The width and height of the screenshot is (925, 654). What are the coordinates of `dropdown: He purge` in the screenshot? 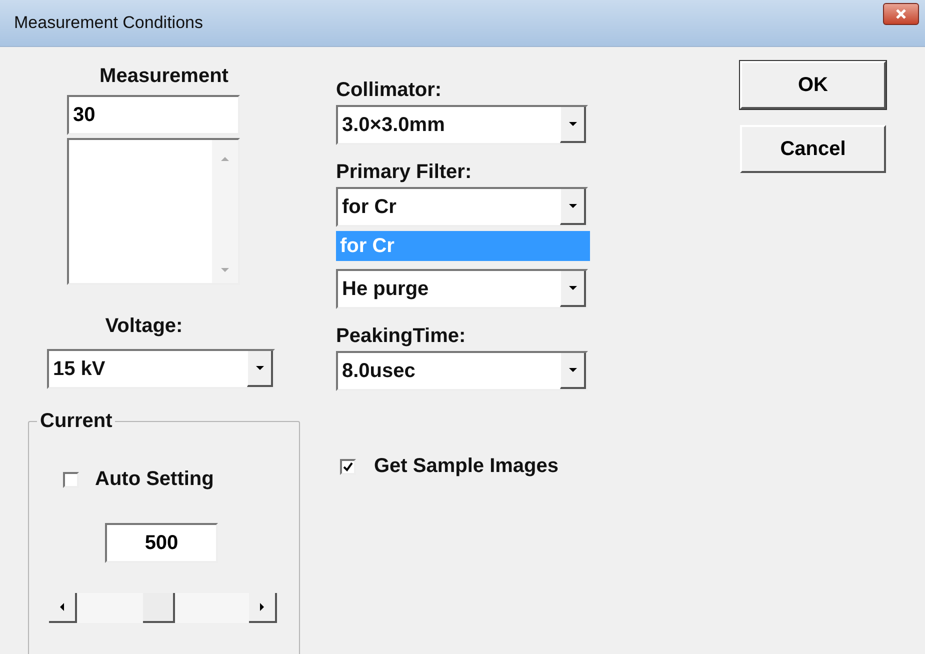 It's located at (462, 289).